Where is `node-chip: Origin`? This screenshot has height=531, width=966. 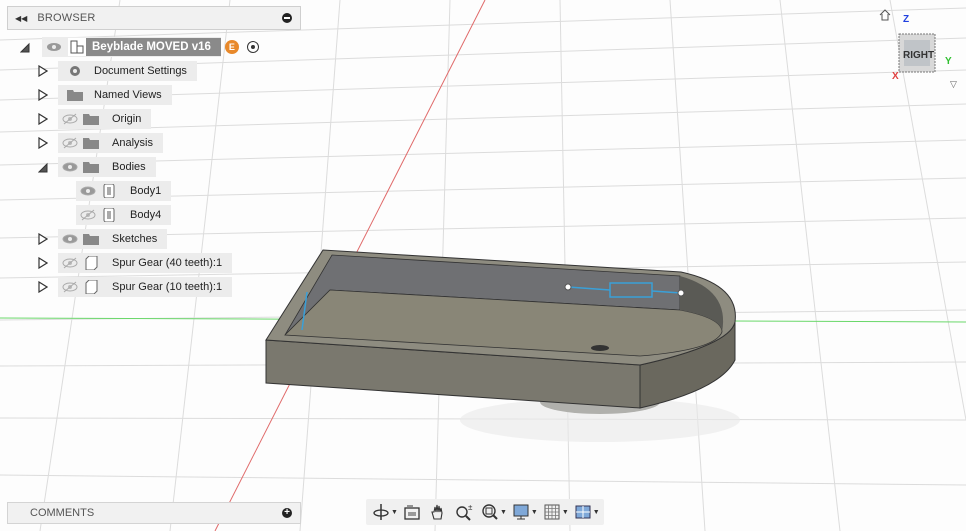 node-chip: Origin is located at coordinates (105, 119).